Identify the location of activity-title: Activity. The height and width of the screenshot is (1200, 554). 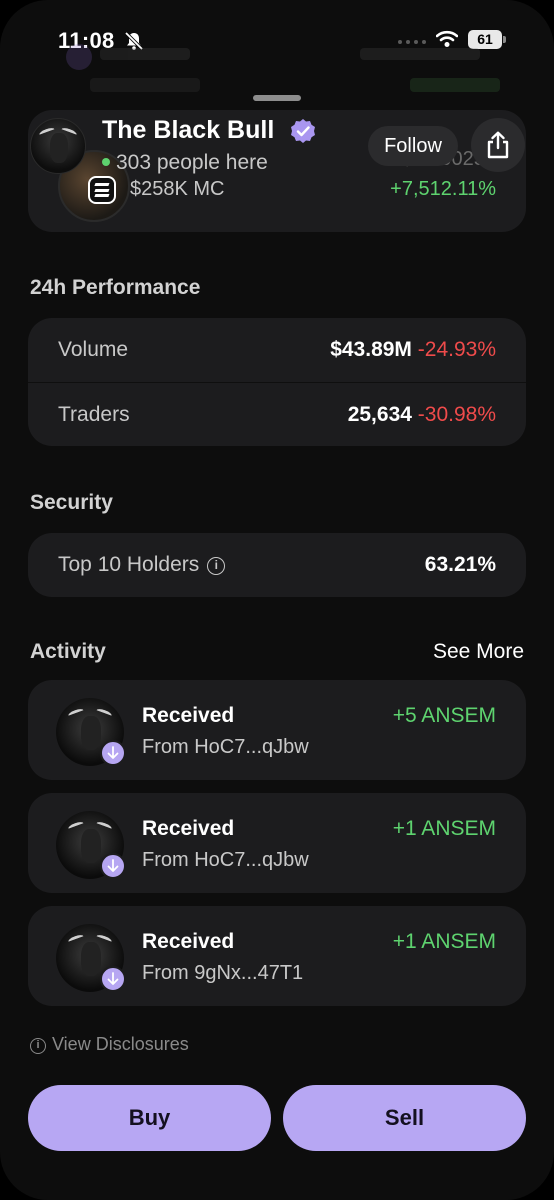
(68, 651).